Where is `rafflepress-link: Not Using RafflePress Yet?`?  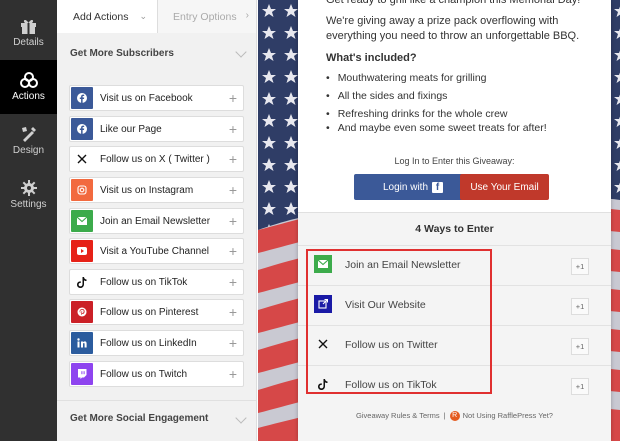
rafflepress-link: Not Using RafflePress Yet? is located at coordinates (508, 415).